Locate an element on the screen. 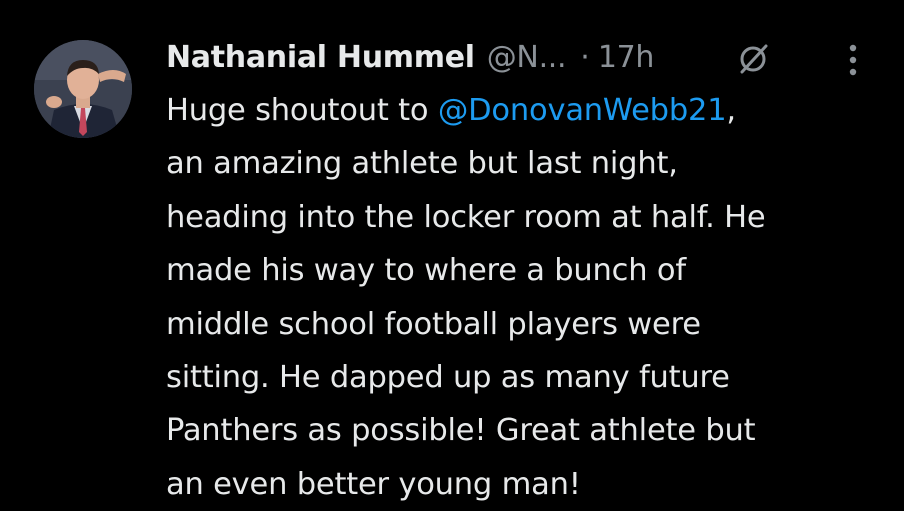 The width and height of the screenshot is (904, 511). tweet-text-segment: , is located at coordinates (731, 110).